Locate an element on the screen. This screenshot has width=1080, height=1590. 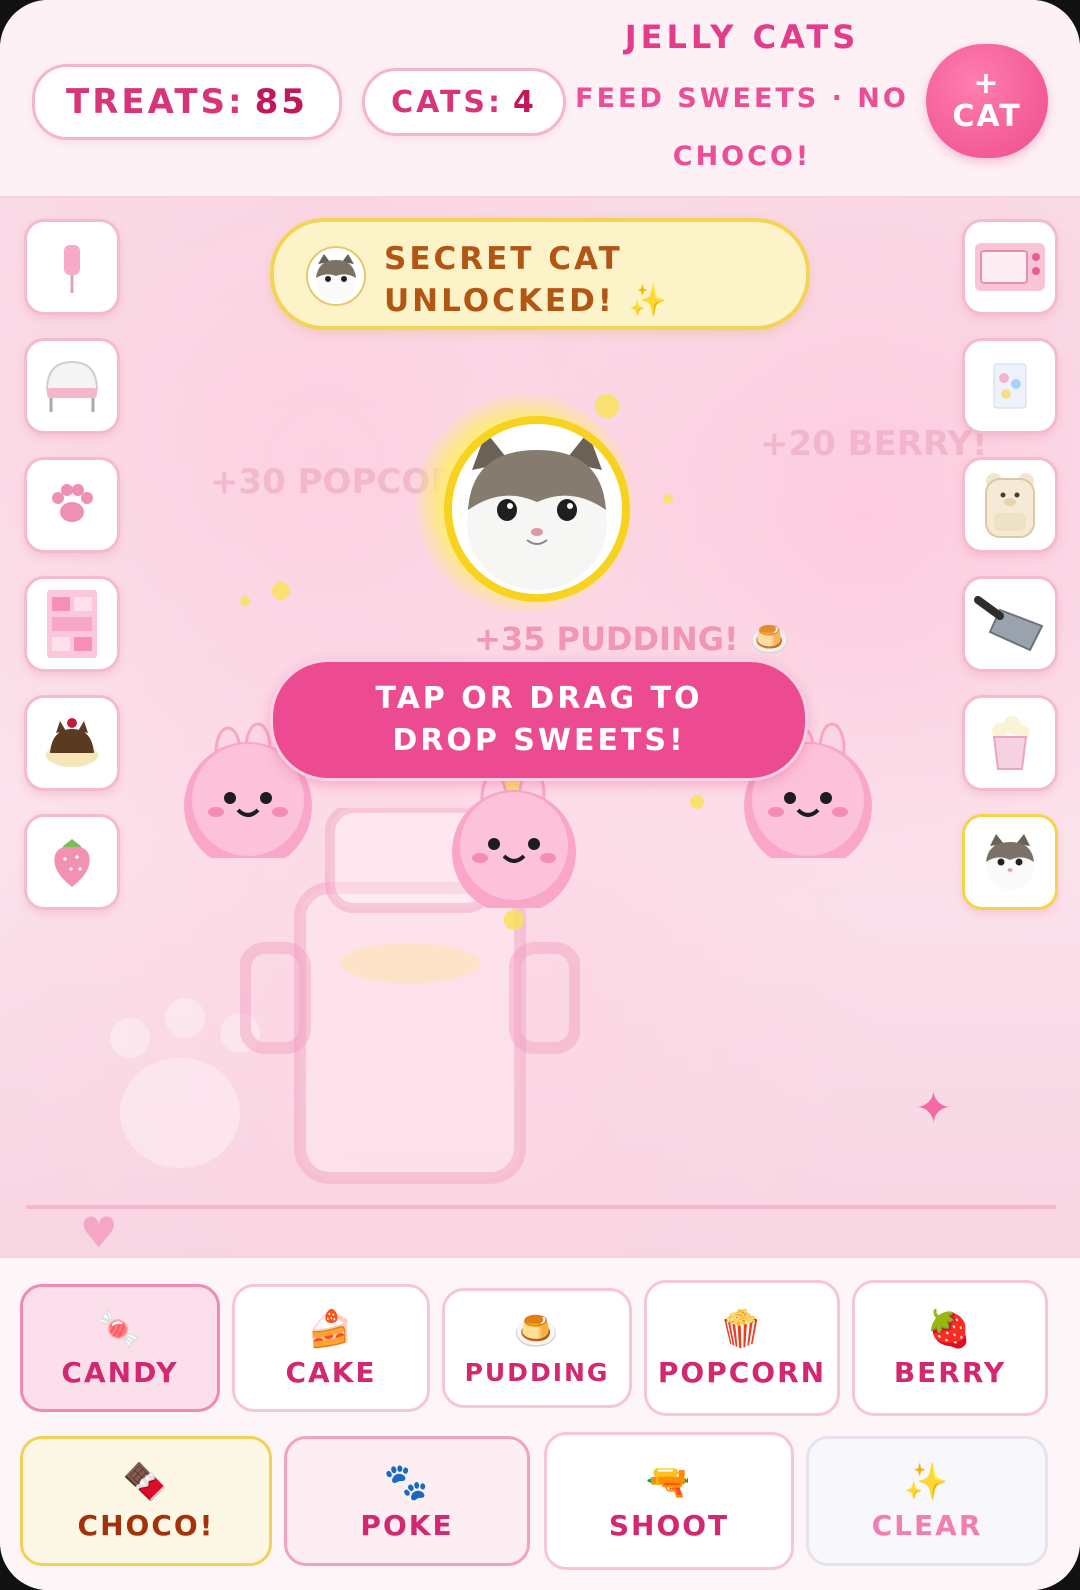
tool-pudding-button: 🍮 Pudding is located at coordinates (537, 1348).